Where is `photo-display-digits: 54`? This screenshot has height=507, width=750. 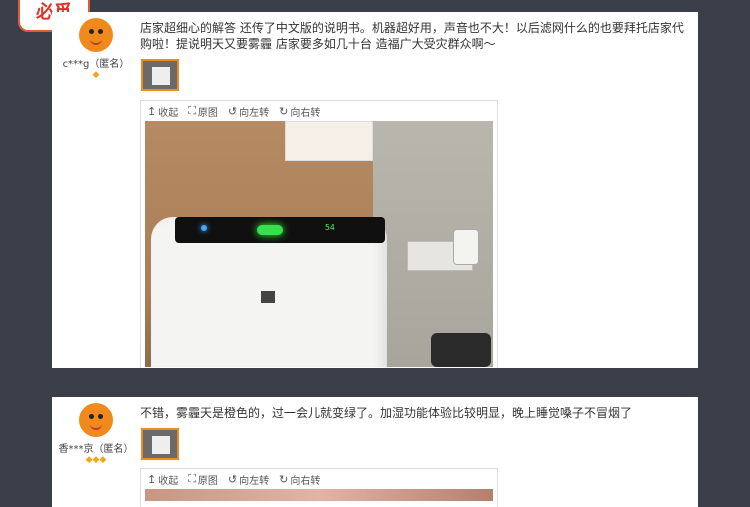 photo-display-digits: 54 is located at coordinates (330, 227).